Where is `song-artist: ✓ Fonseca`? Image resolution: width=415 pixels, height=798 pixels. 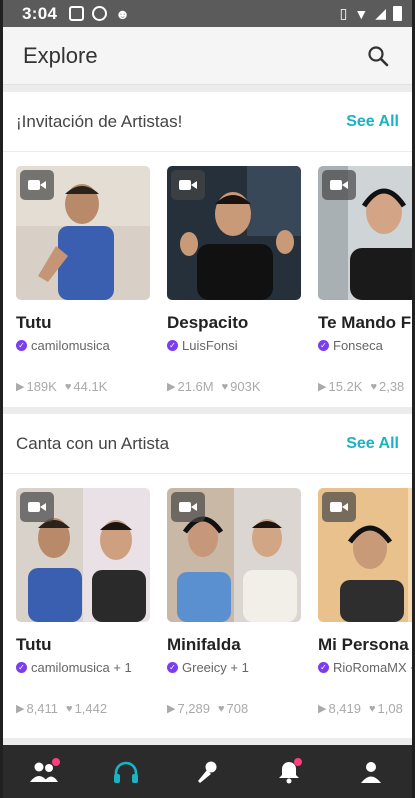 song-artist: ✓ Fonseca is located at coordinates (365, 345).